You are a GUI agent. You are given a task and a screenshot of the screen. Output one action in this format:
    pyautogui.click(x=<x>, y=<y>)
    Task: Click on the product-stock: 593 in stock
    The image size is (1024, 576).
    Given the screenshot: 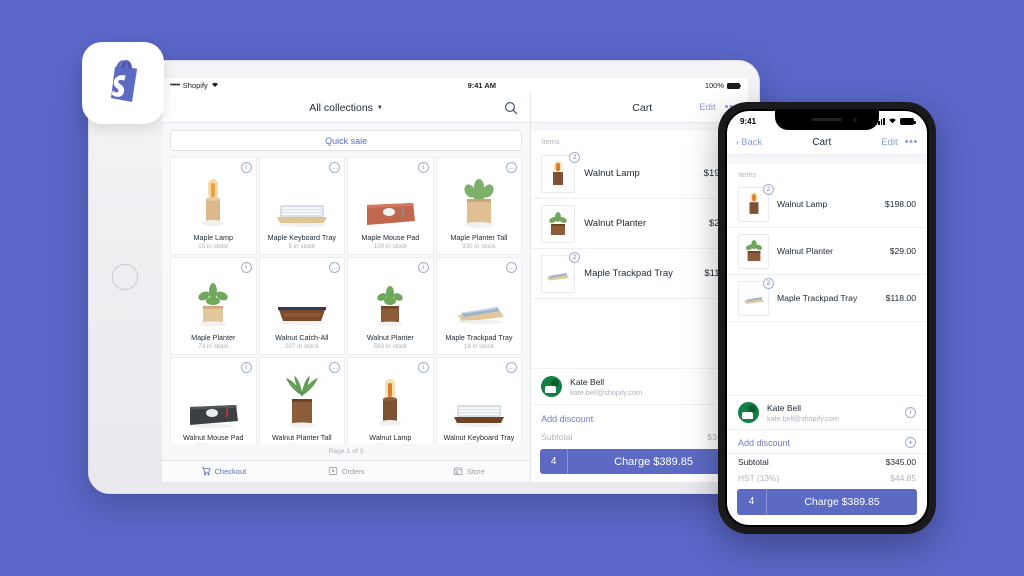 What is the action you would take?
    pyautogui.click(x=390, y=346)
    